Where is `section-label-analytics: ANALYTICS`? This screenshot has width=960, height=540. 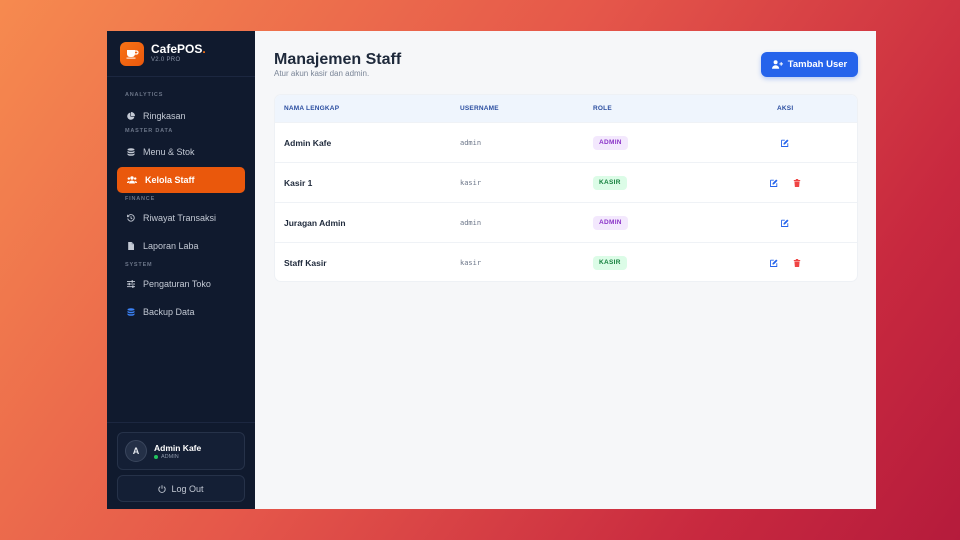
section-label-analytics: ANALYTICS is located at coordinates (144, 95).